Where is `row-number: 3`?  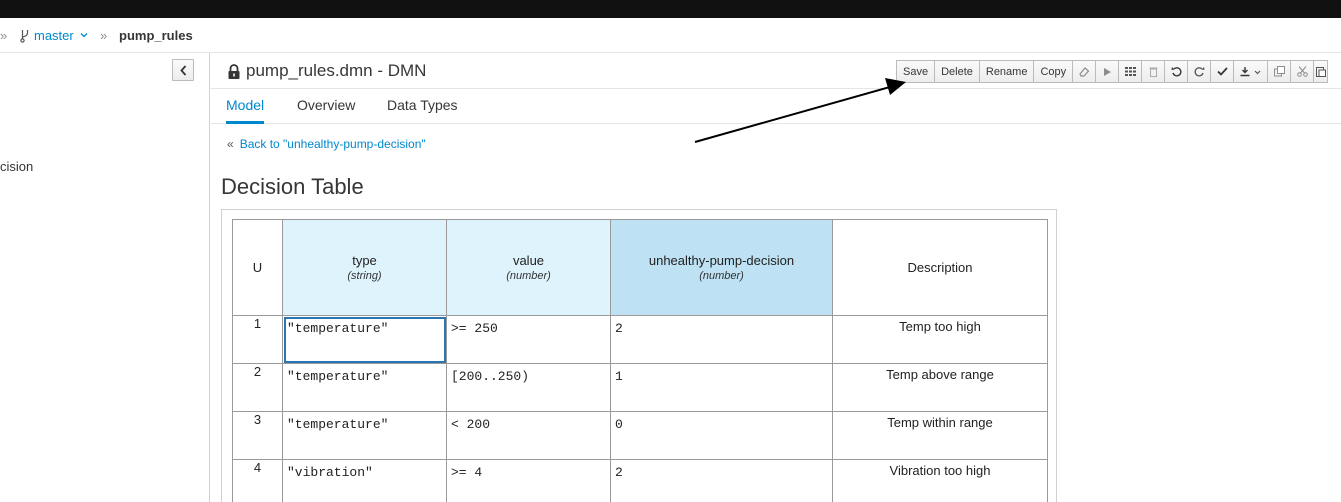
row-number: 3 is located at coordinates (257, 435).